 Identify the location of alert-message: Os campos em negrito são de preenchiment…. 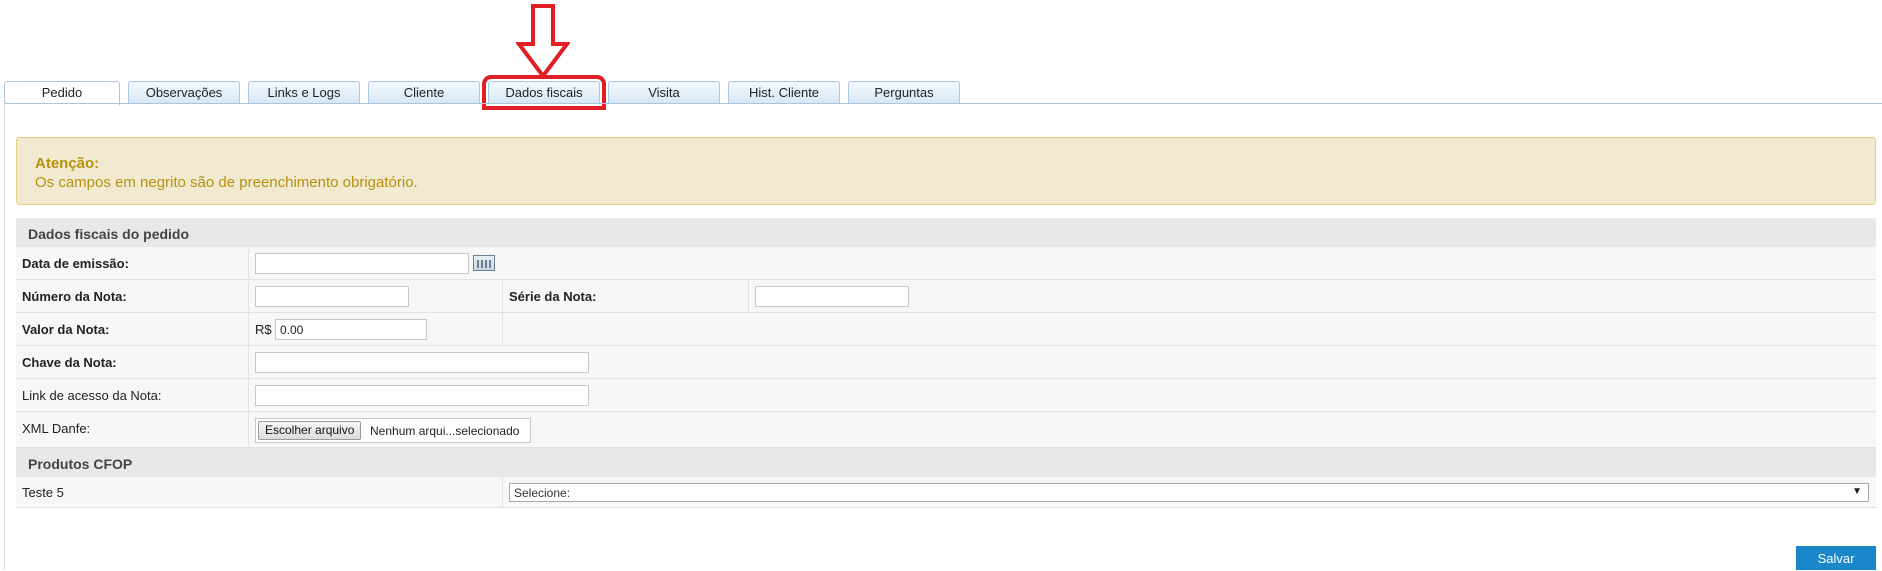
(226, 182).